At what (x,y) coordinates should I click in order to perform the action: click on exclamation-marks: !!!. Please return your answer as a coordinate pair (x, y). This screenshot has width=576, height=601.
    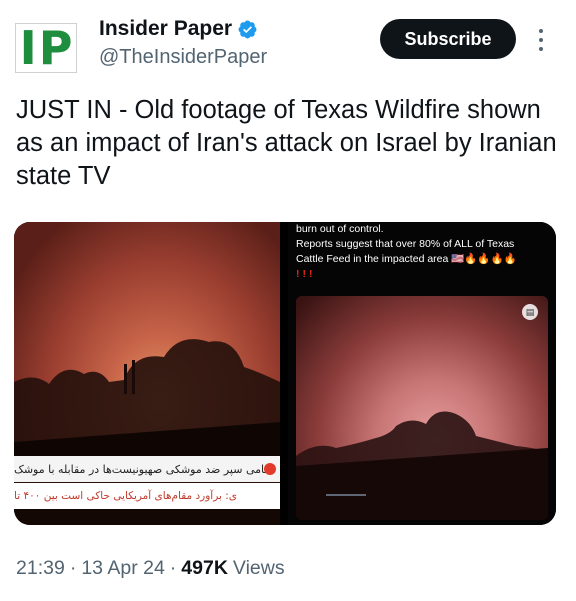
    Looking at the image, I should click on (306, 274).